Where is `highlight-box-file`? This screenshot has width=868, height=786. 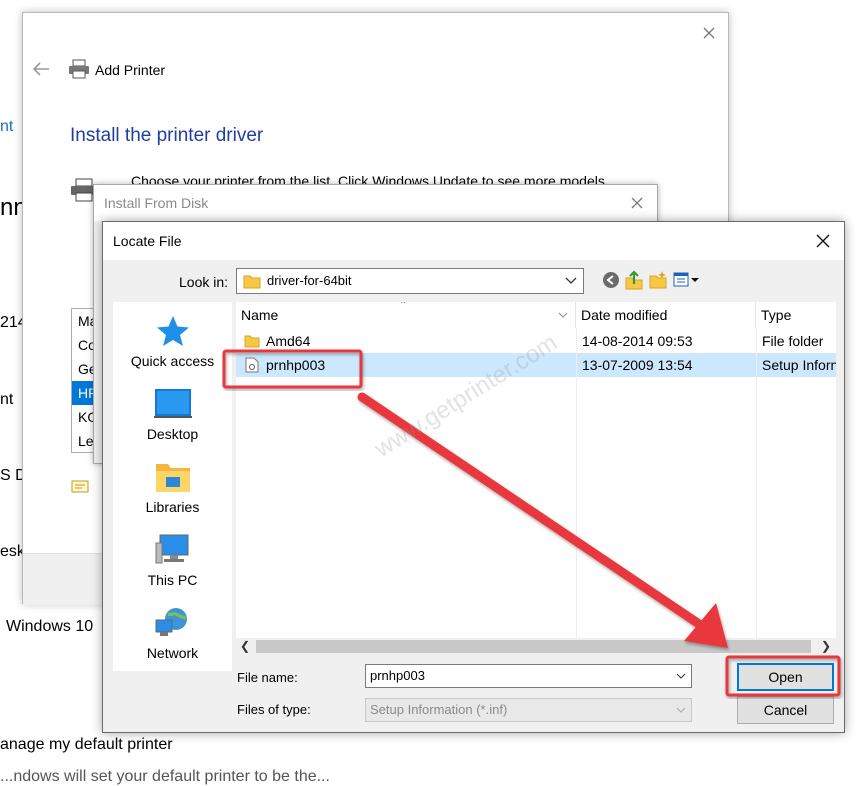 highlight-box-file is located at coordinates (292, 369).